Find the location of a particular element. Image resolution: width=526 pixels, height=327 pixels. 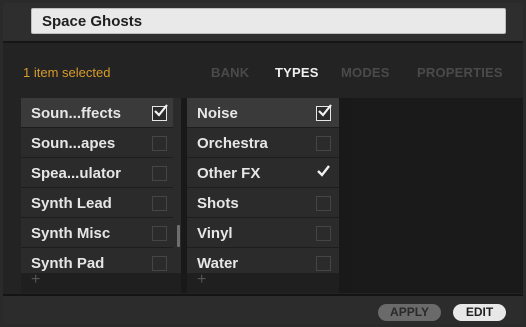

list-item-label: Water is located at coordinates (218, 263).